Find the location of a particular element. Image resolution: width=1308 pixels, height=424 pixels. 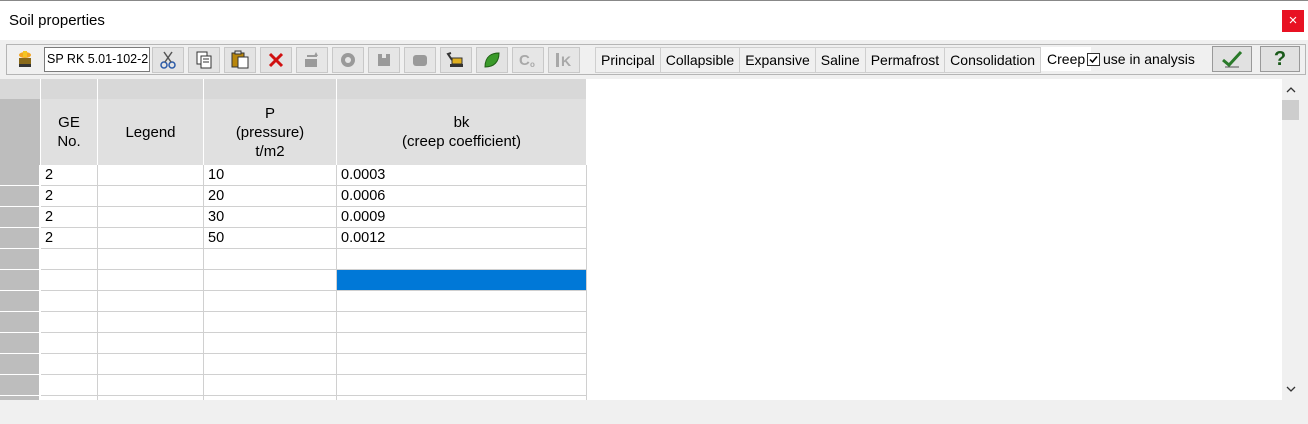

c-coefficient-icon: Co is located at coordinates (528, 60).